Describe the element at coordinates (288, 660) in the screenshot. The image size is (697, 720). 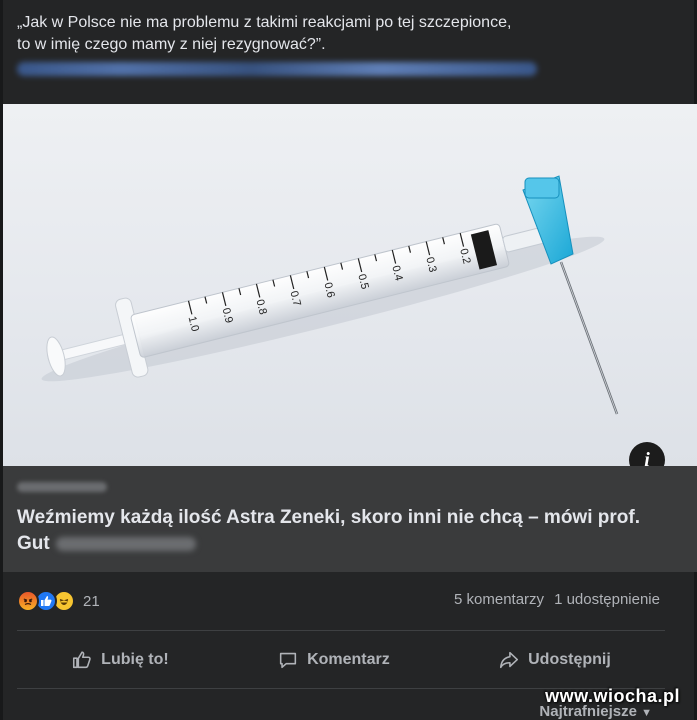
I see `comment-icon` at that location.